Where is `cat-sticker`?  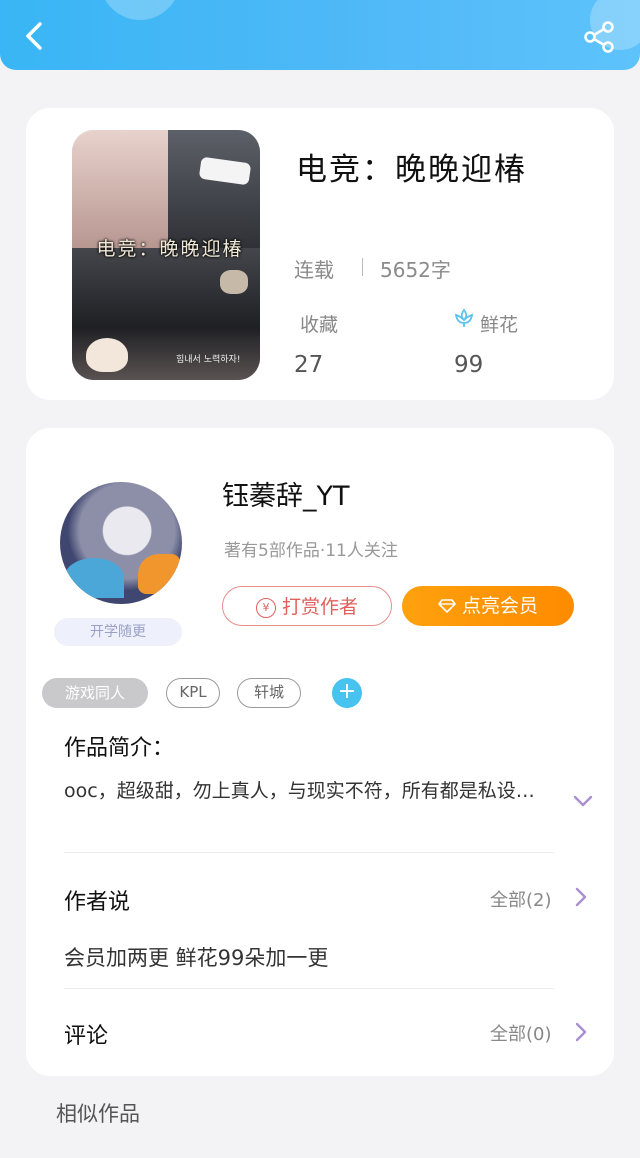 cat-sticker is located at coordinates (234, 282).